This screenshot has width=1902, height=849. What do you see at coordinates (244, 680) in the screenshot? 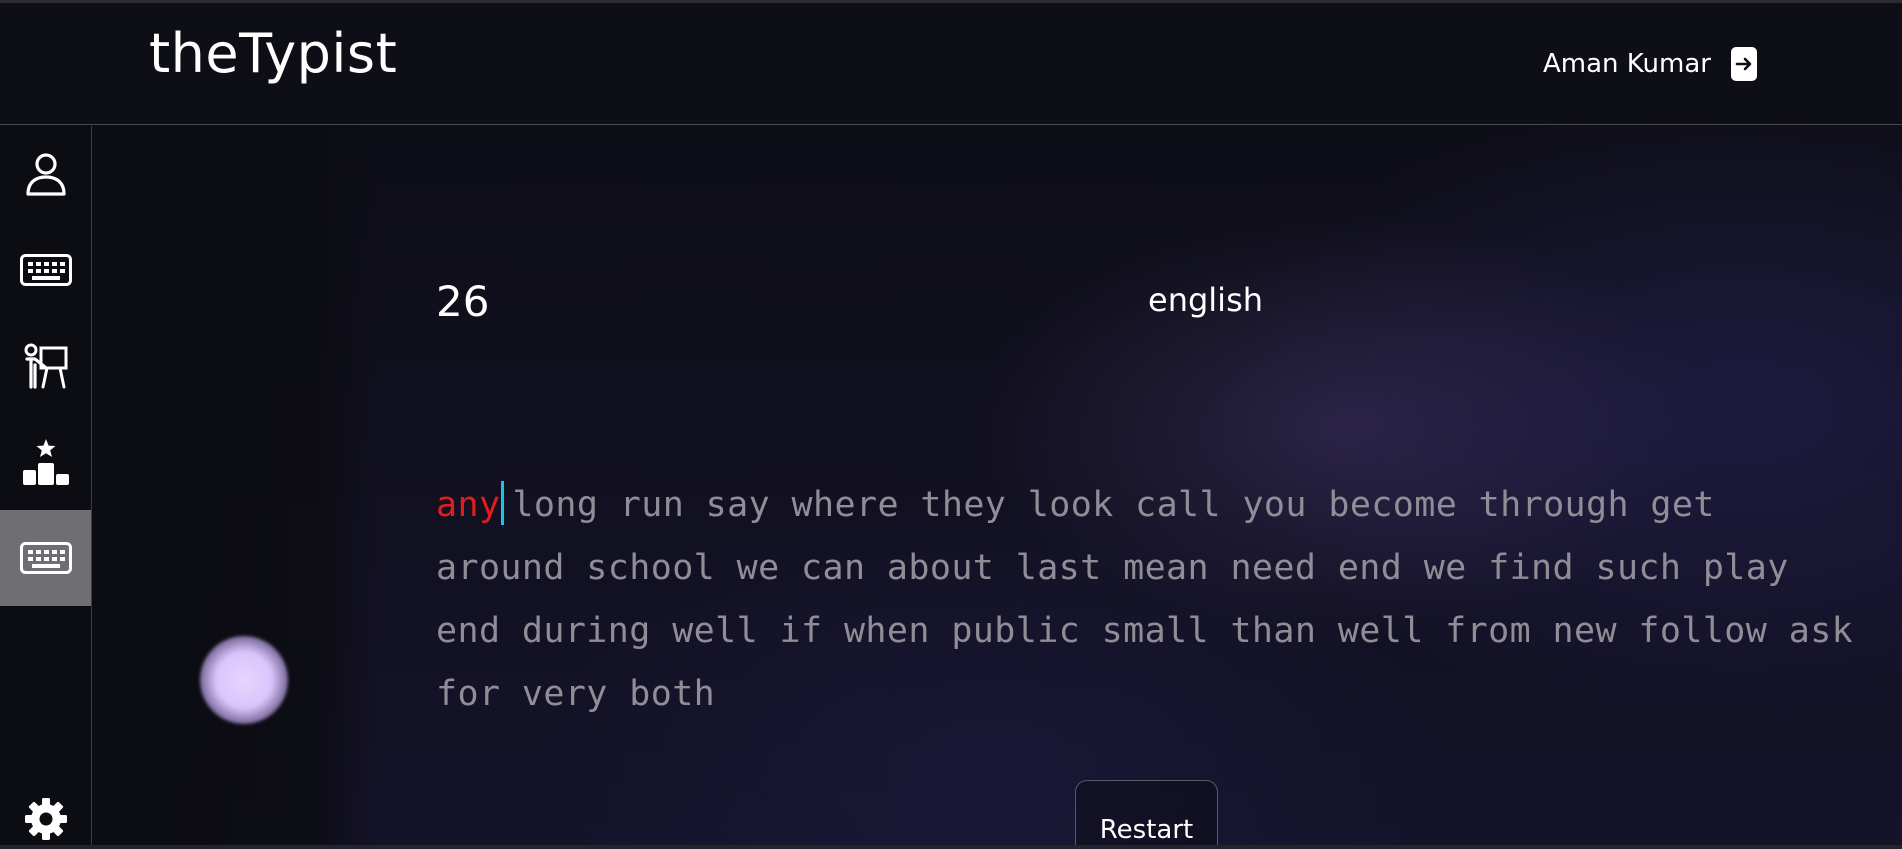
I see `cursor-glow` at bounding box center [244, 680].